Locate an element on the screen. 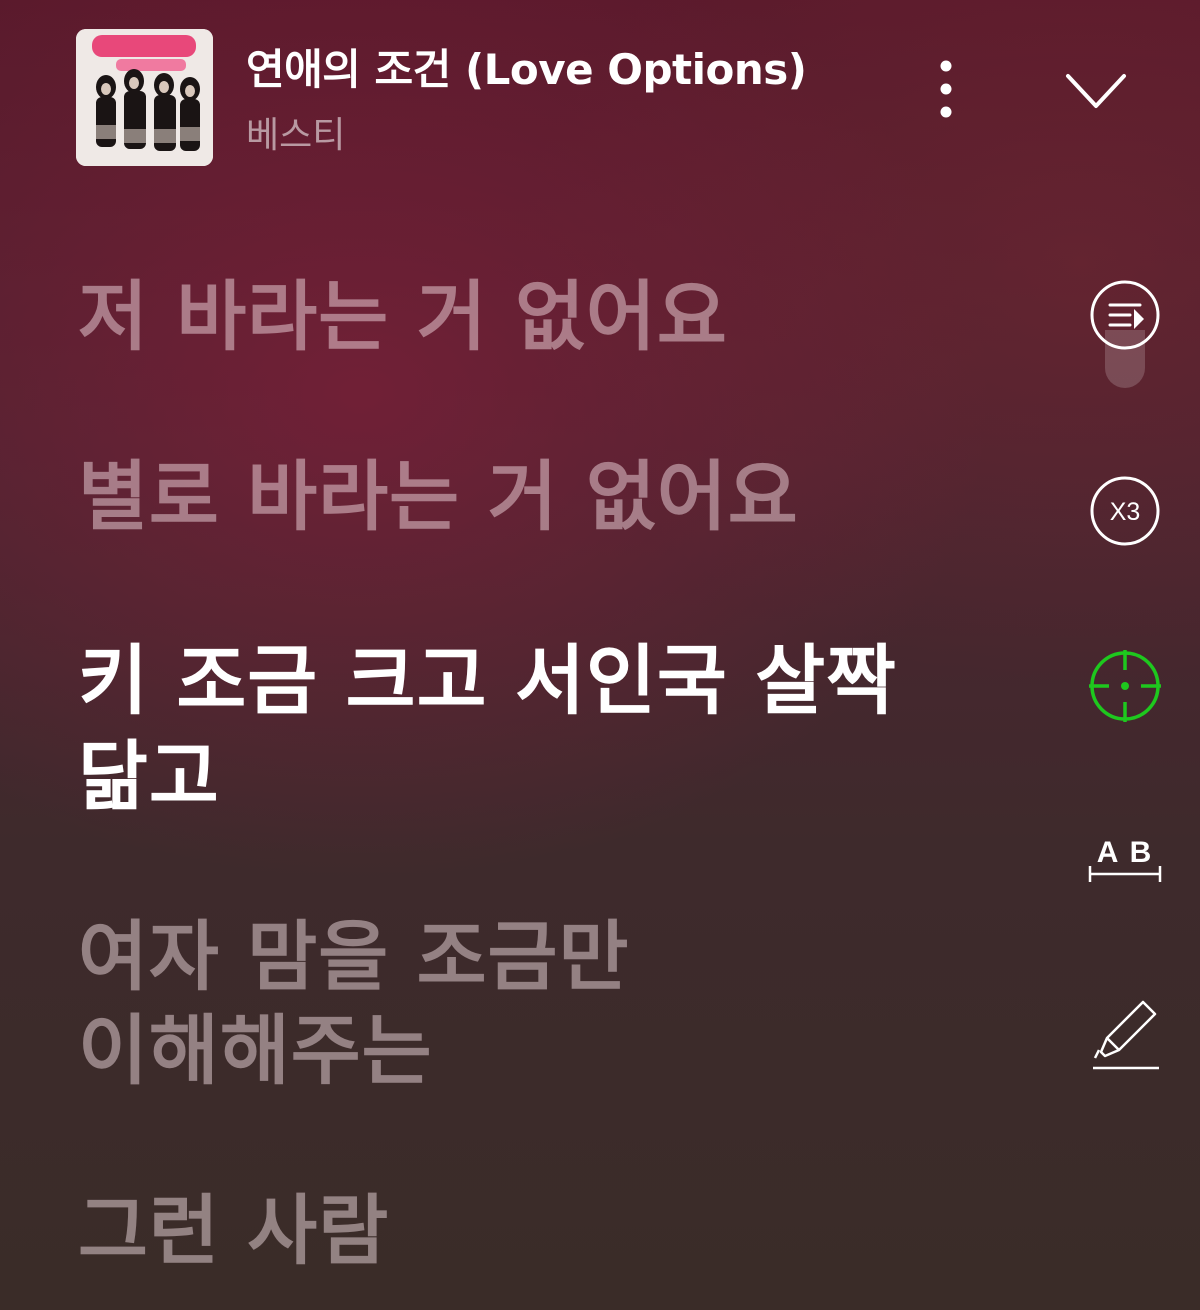  playlist-next-icon is located at coordinates (1125, 315).